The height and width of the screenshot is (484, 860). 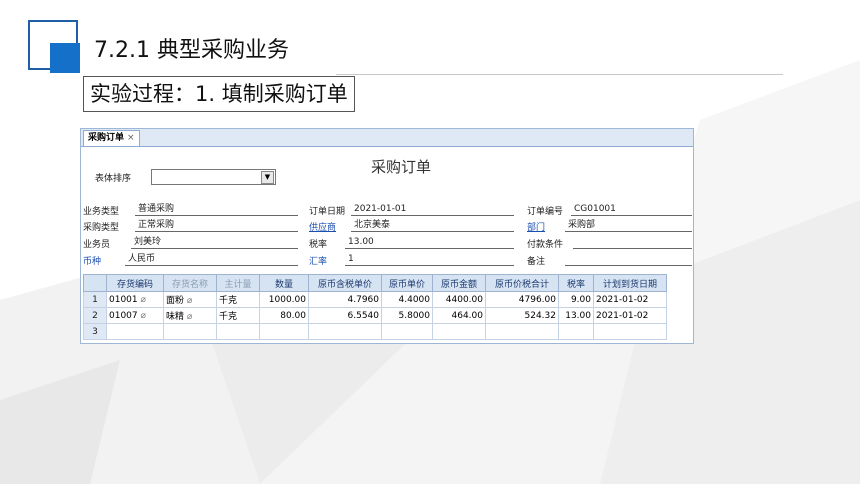 I want to click on tab-purchase-order: 采购订单 ×, so click(x=111, y=138).